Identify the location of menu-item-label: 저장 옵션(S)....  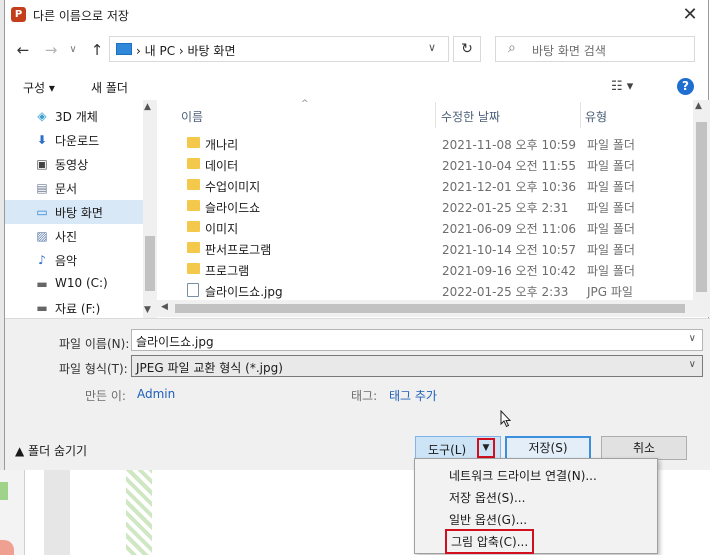
(487, 498).